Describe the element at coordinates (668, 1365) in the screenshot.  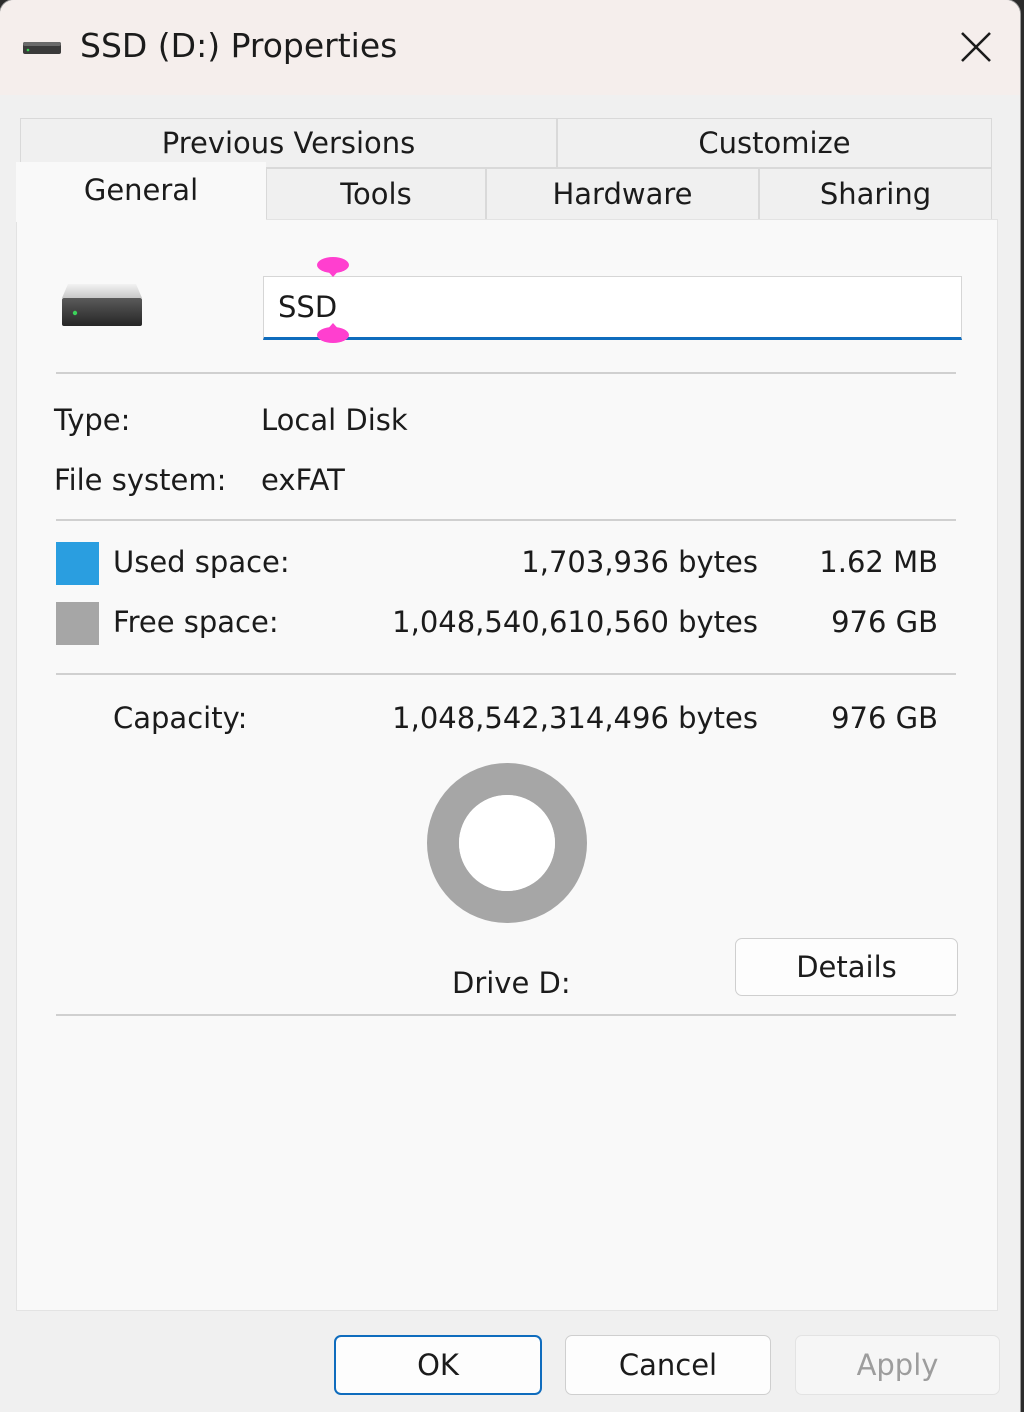
I see `cancel-button: Cancel` at that location.